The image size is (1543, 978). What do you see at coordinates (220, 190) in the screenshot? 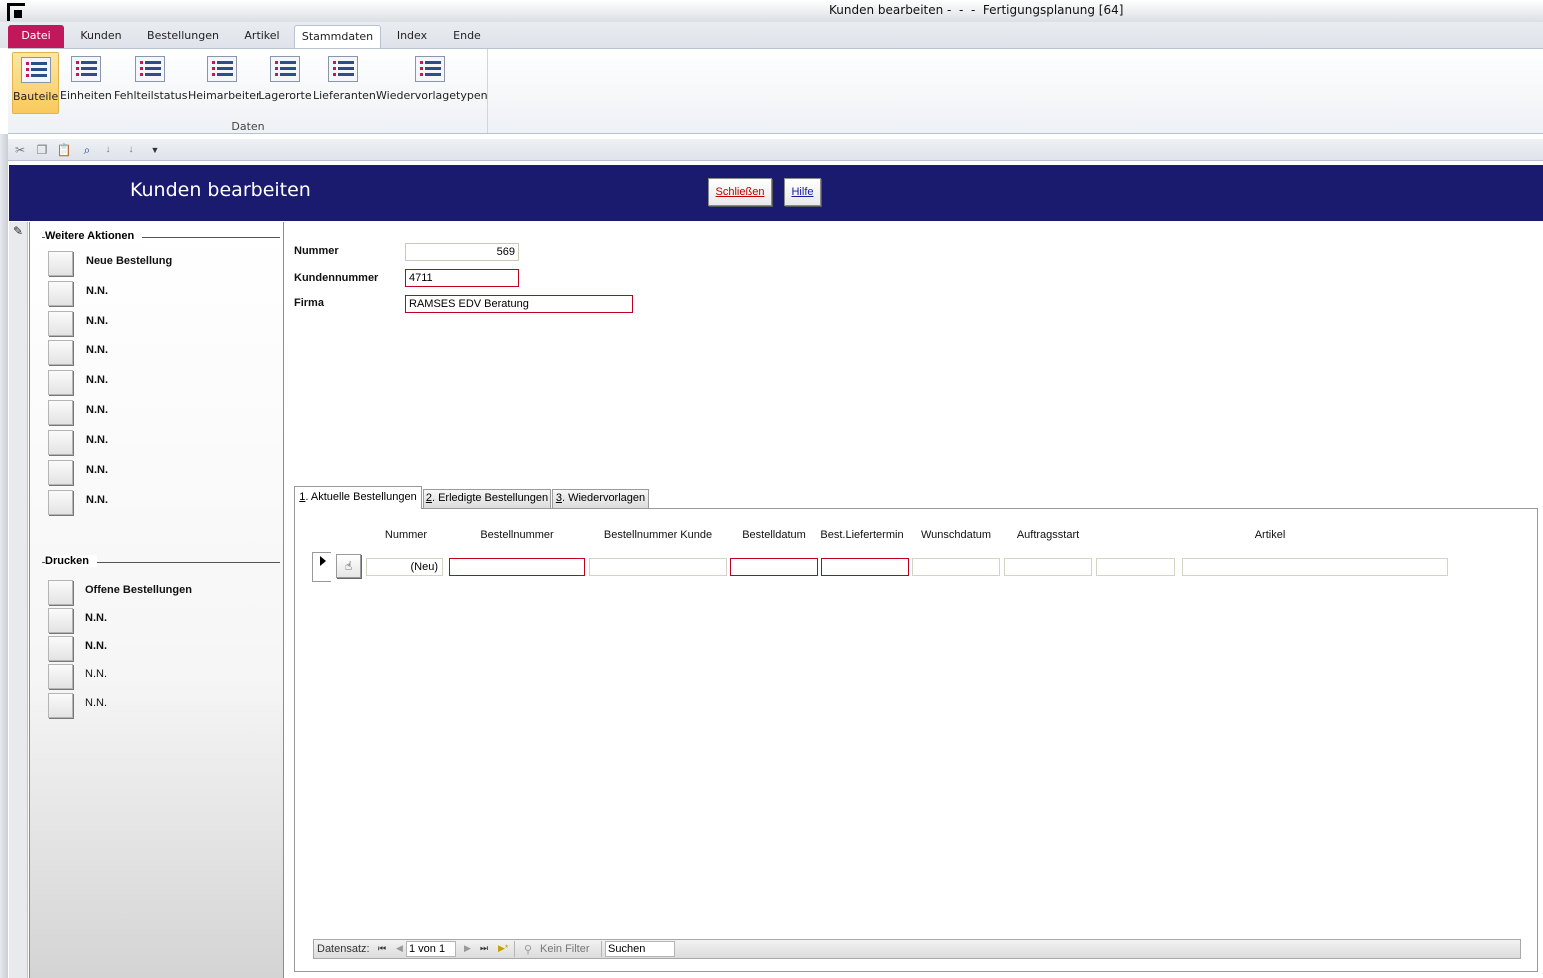
I see `form-title: Kunden bearbeiten` at bounding box center [220, 190].